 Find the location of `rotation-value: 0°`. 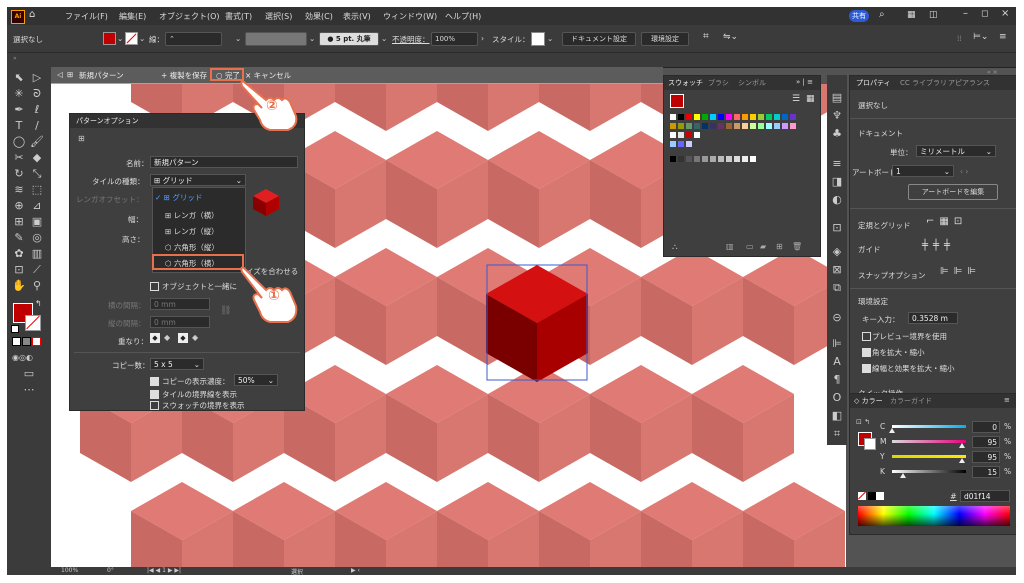

rotation-value: 0° is located at coordinates (110, 570).